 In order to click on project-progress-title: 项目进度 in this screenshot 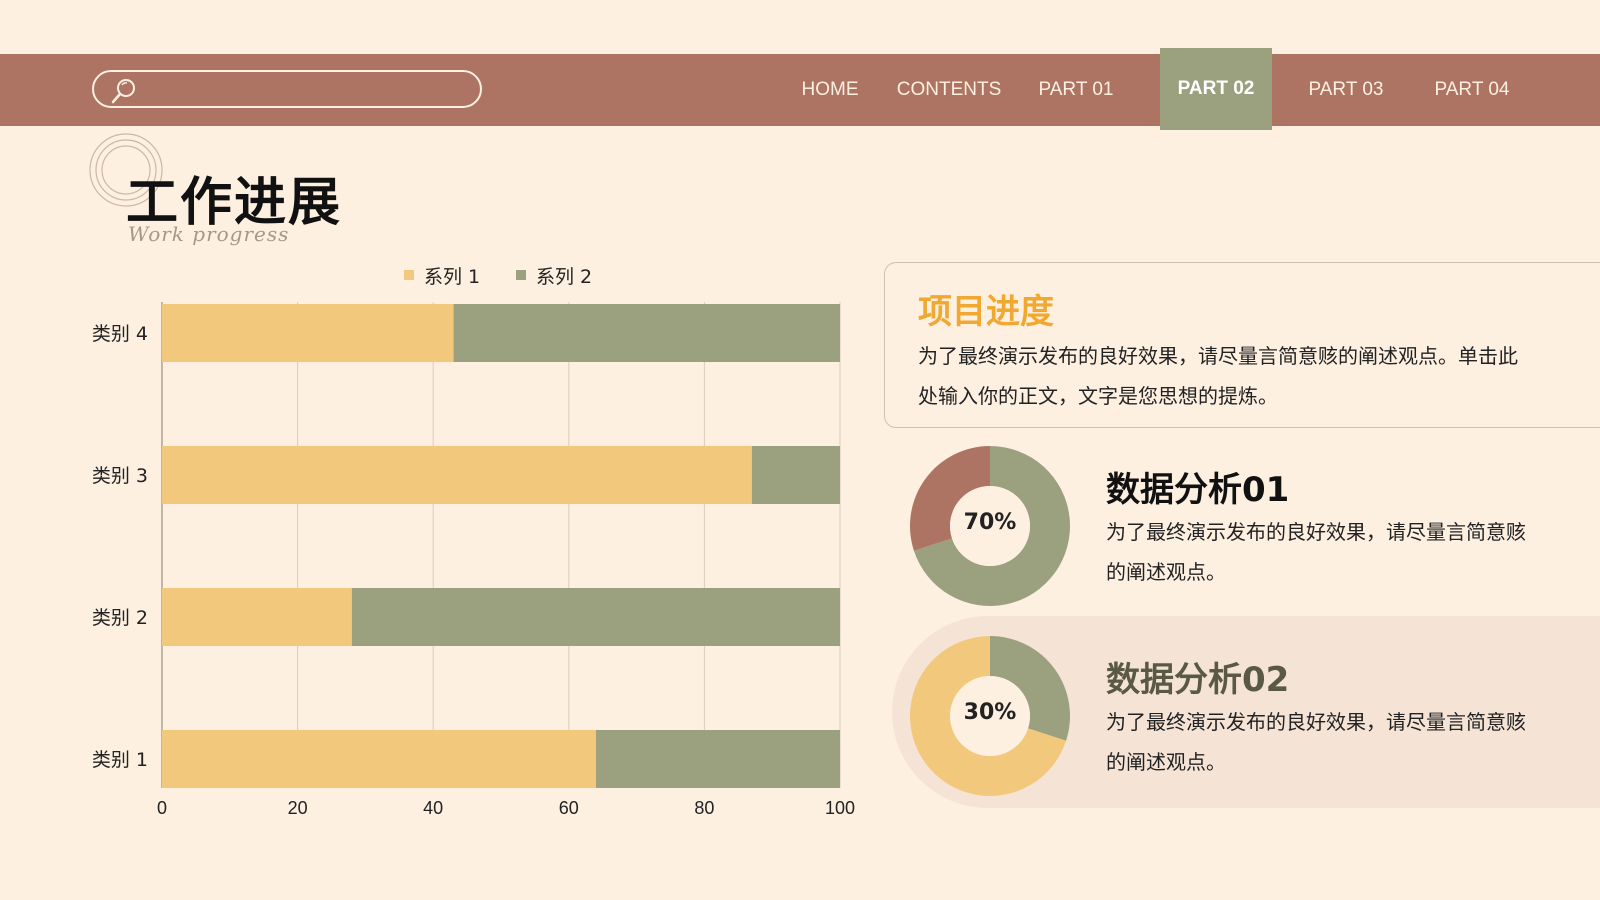, I will do `click(986, 312)`.